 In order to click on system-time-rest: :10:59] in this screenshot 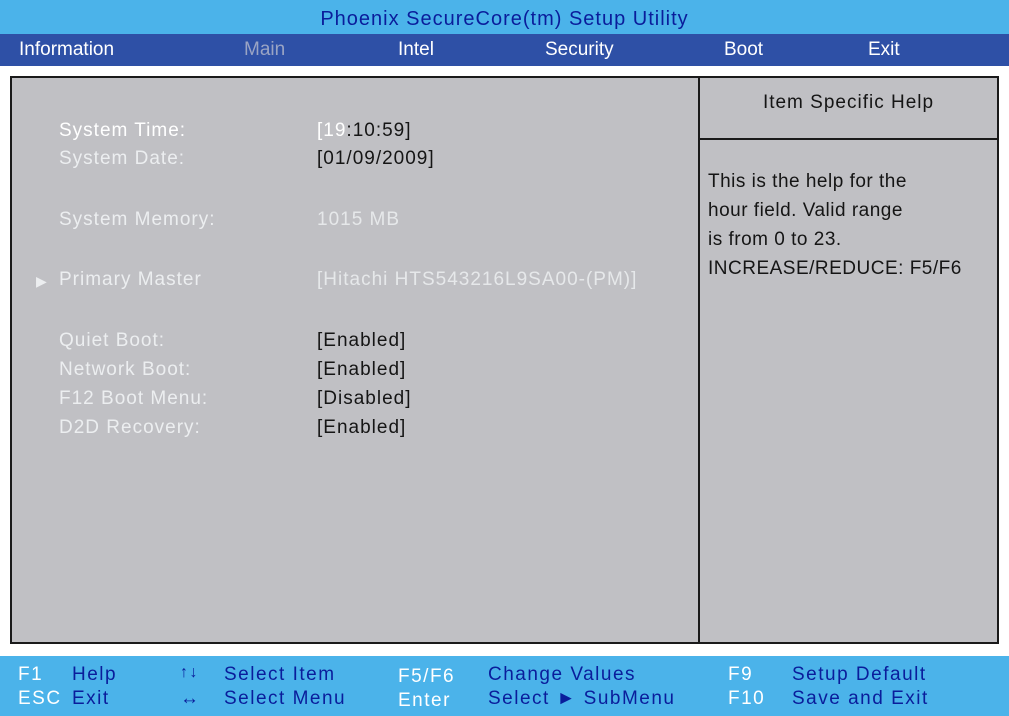, I will do `click(379, 130)`.